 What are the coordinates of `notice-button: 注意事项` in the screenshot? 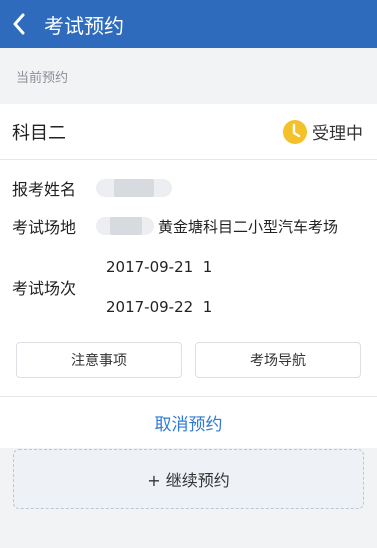 It's located at (99, 360).